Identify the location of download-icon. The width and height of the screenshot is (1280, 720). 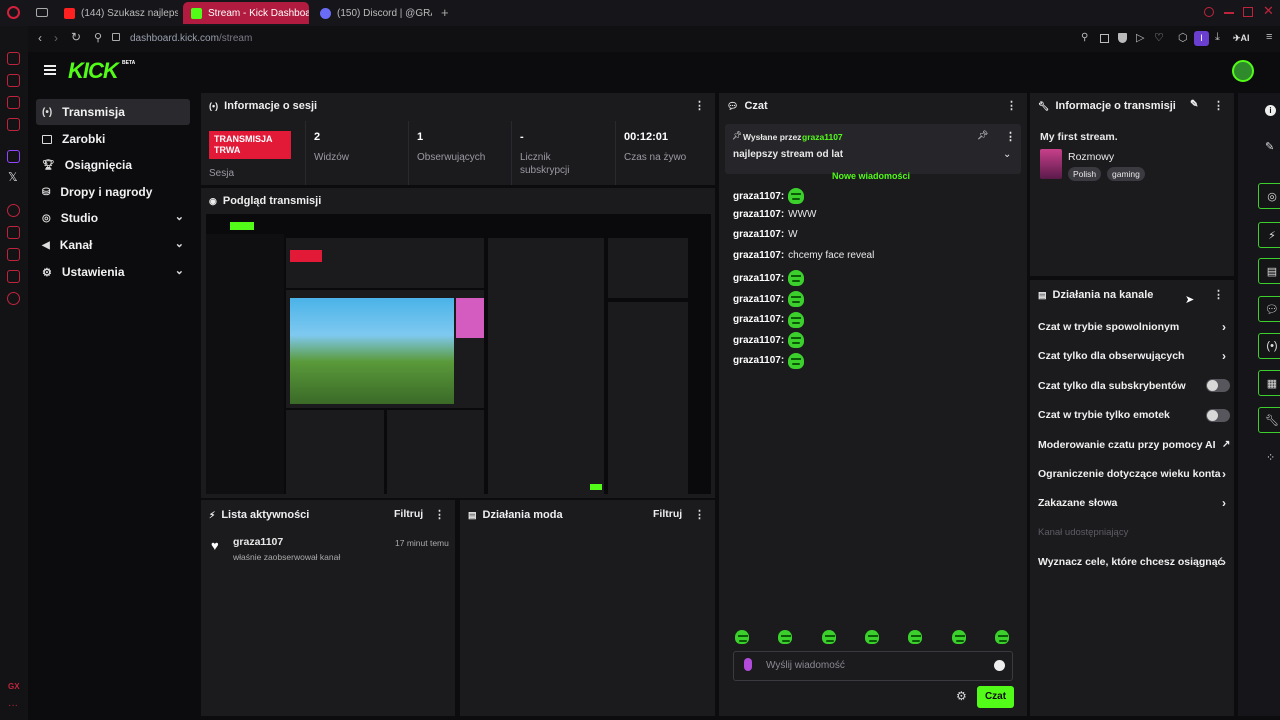
(13, 254).